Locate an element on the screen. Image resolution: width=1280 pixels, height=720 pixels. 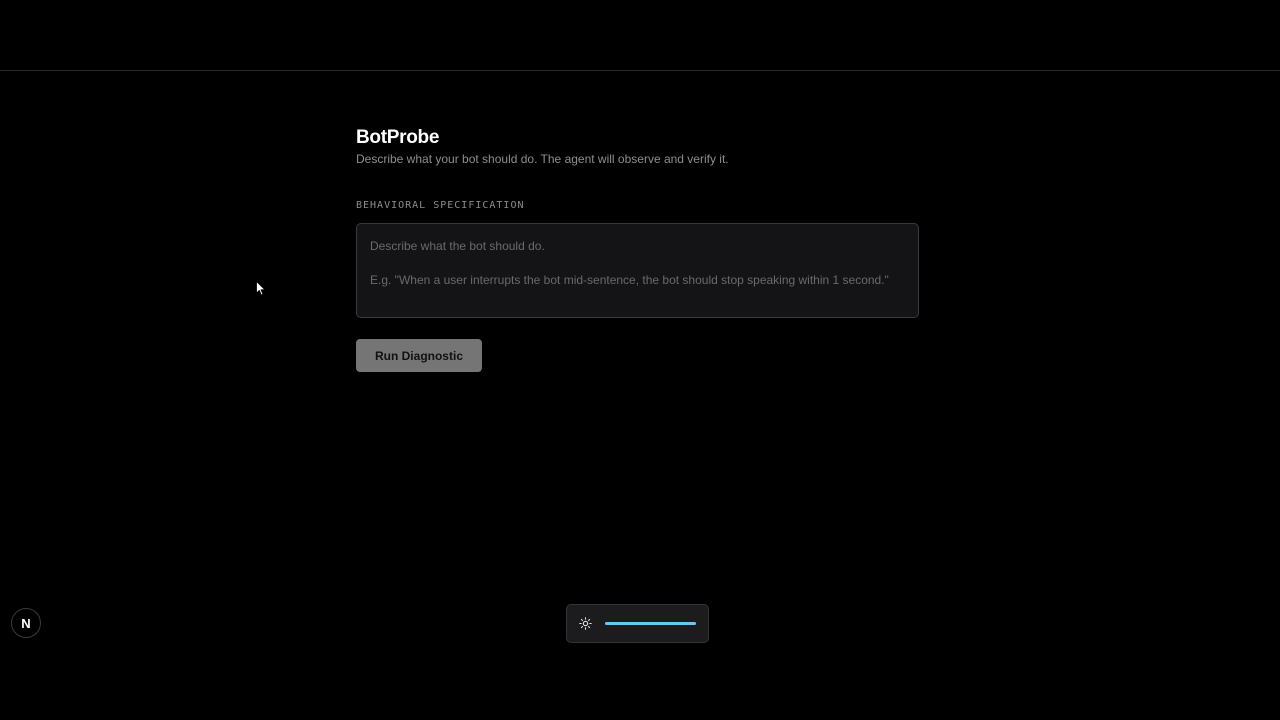
spec-input is located at coordinates (637, 270).